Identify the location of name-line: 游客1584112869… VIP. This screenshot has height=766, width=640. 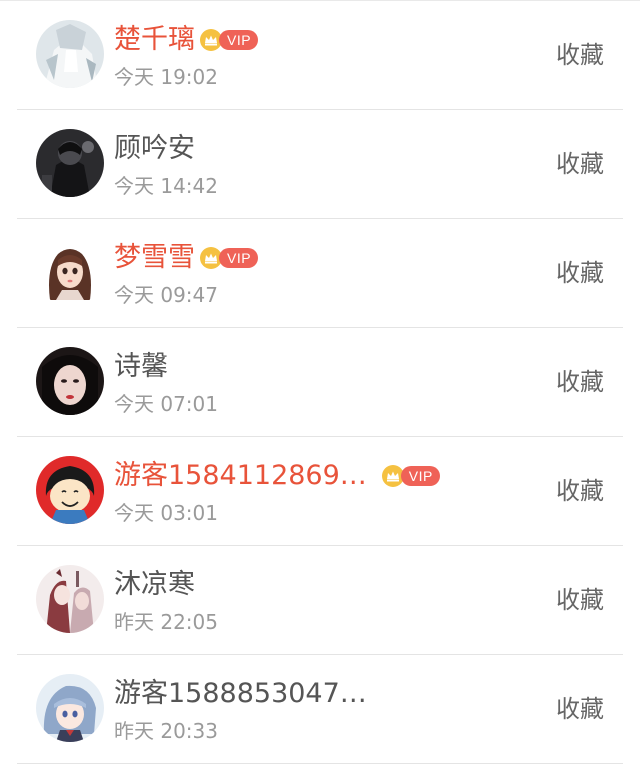
(277, 476).